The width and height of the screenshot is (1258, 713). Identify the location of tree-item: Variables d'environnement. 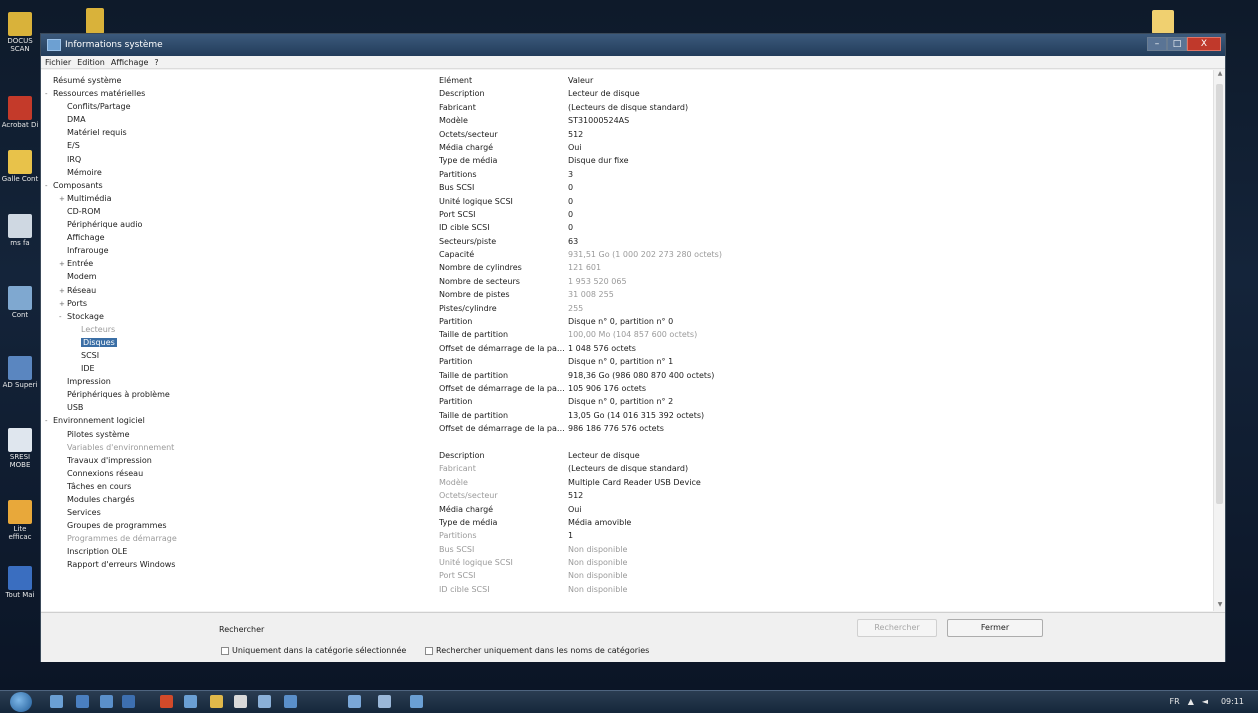
(238, 447).